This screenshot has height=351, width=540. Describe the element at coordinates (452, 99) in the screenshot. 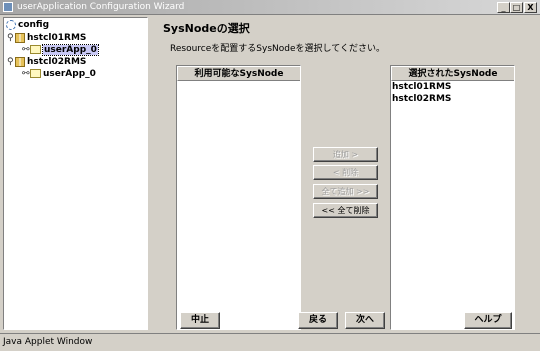

I see `list-item: hstcl02RMS` at that location.